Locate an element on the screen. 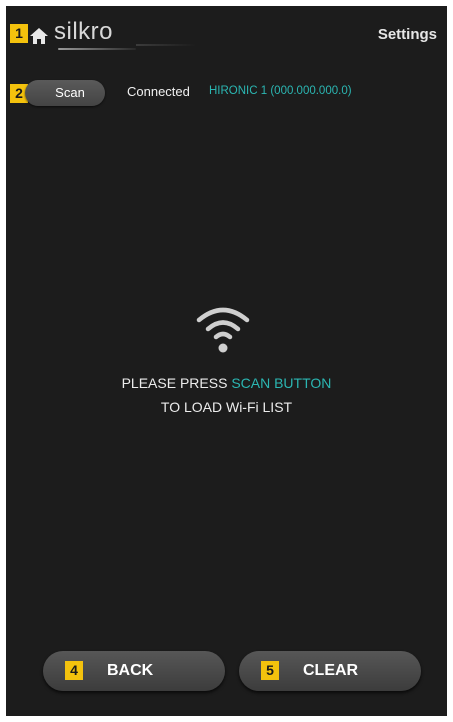 This screenshot has width=453, height=722. back-button-label: BACK is located at coordinates (130, 670).